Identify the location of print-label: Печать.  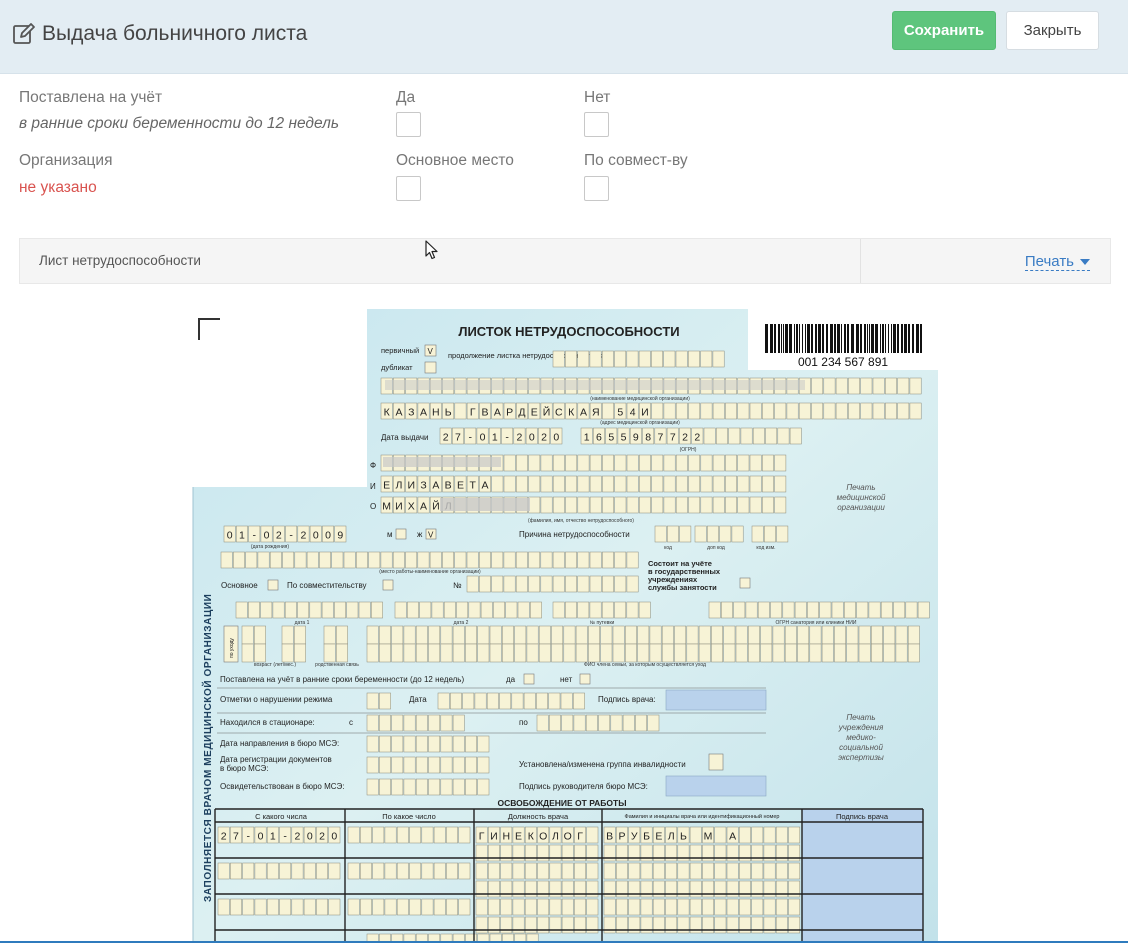
(1049, 261).